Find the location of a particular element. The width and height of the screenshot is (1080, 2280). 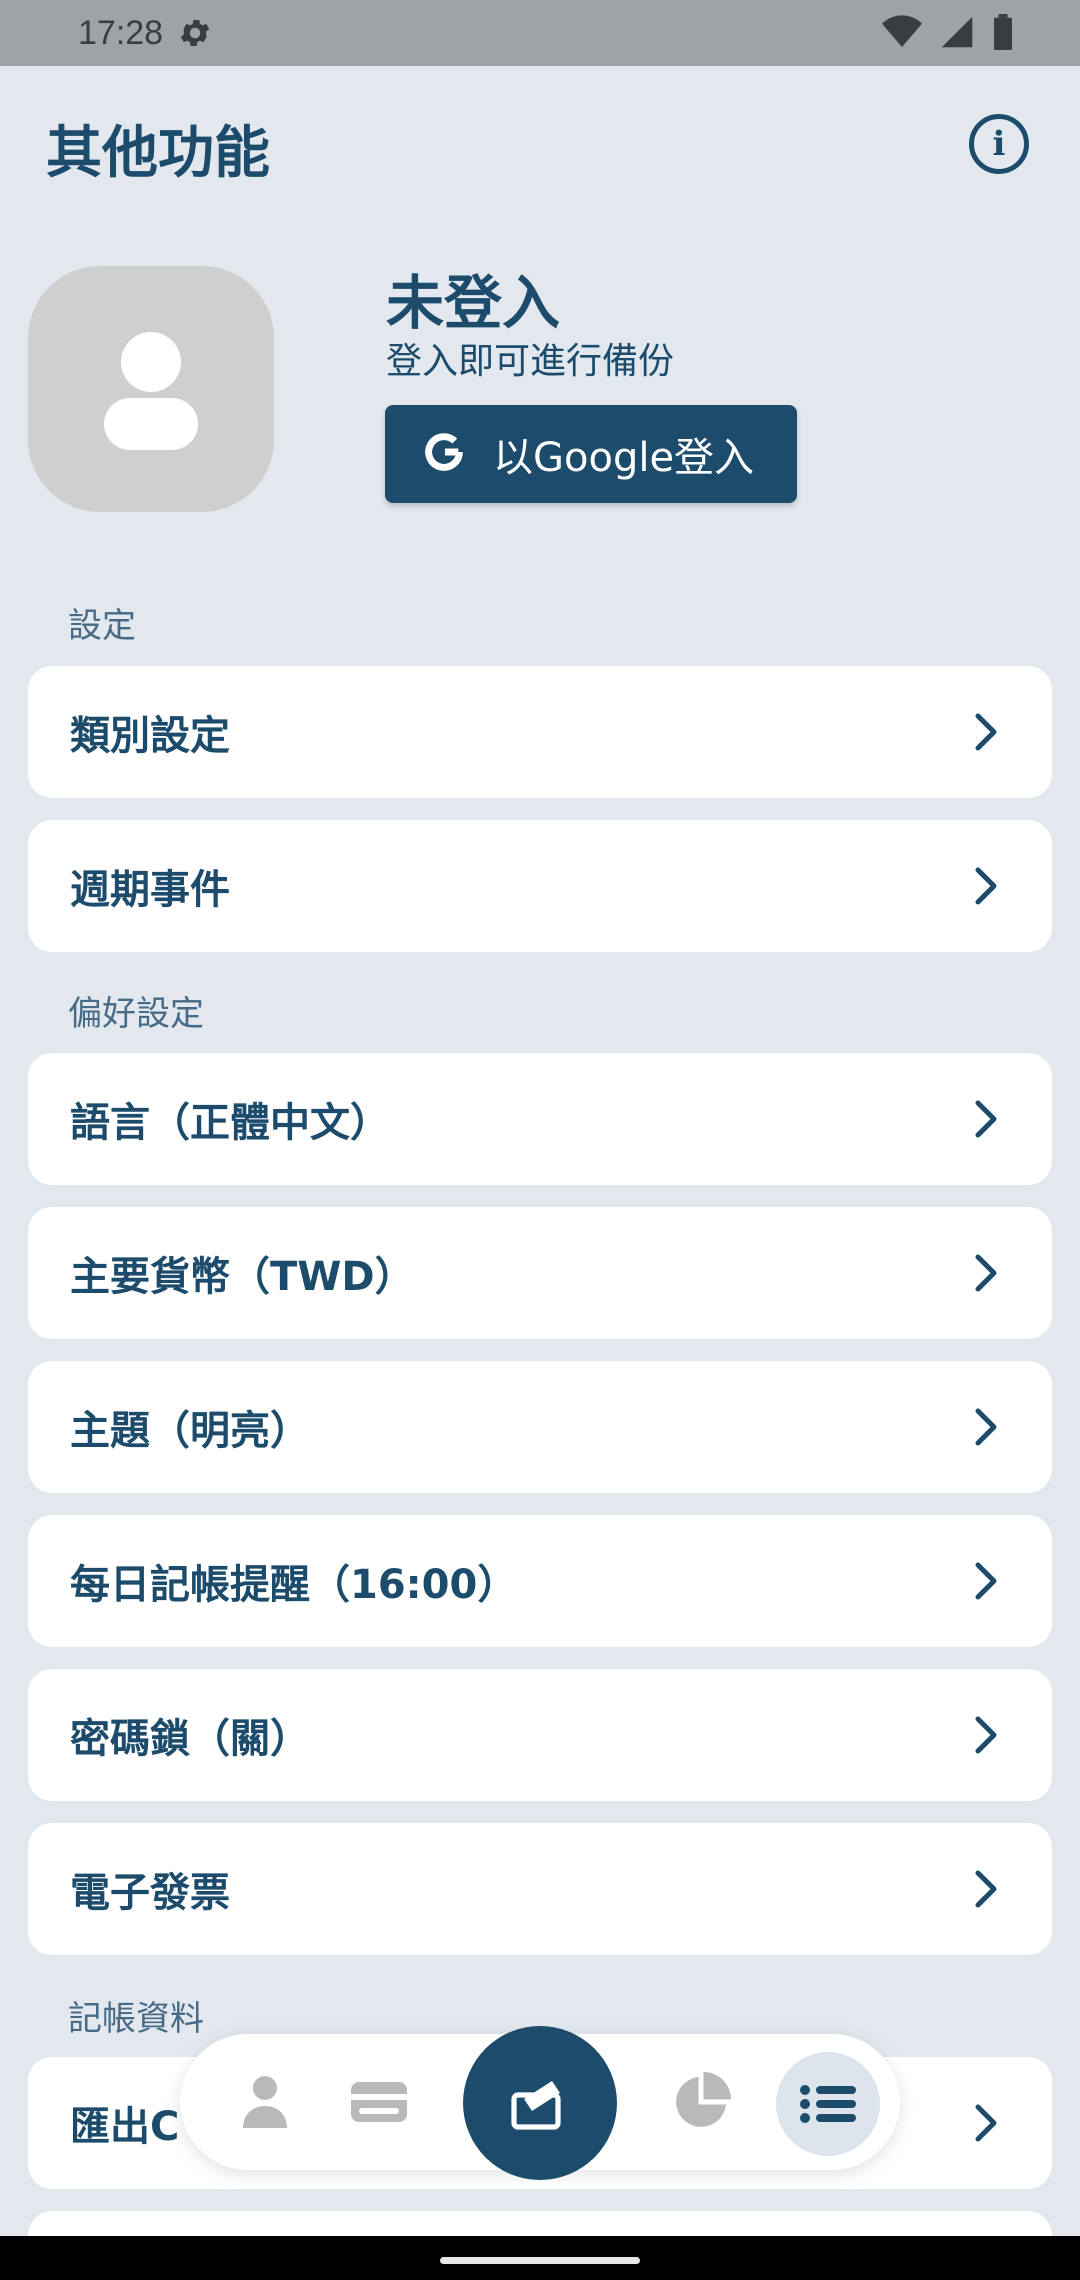

user-silhouette-icon is located at coordinates (151, 391).